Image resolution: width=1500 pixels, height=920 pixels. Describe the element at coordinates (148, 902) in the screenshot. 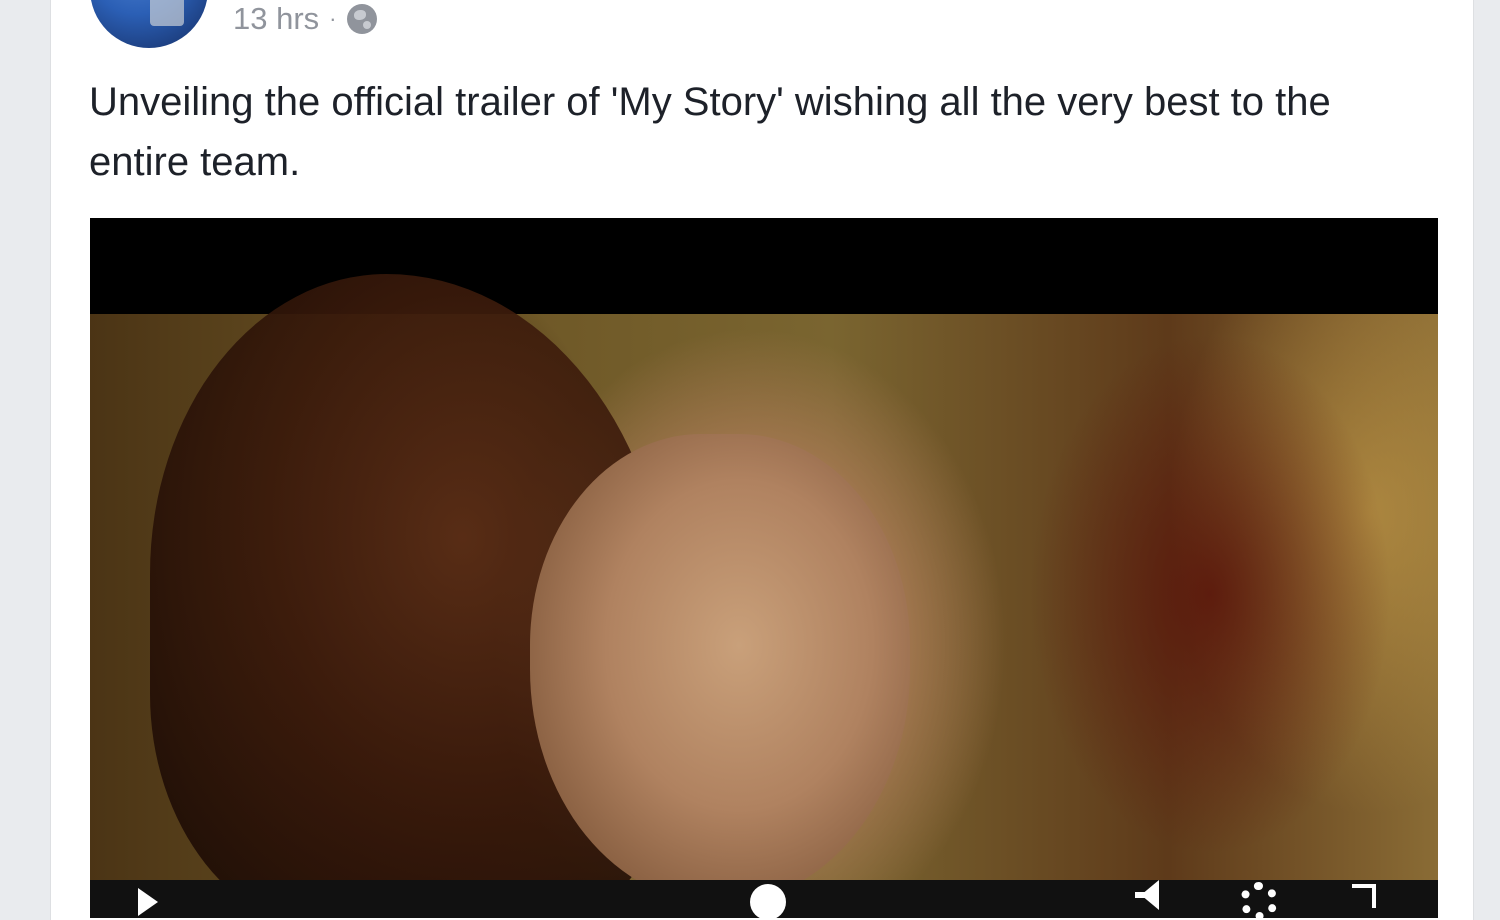

I see `play-icon` at that location.